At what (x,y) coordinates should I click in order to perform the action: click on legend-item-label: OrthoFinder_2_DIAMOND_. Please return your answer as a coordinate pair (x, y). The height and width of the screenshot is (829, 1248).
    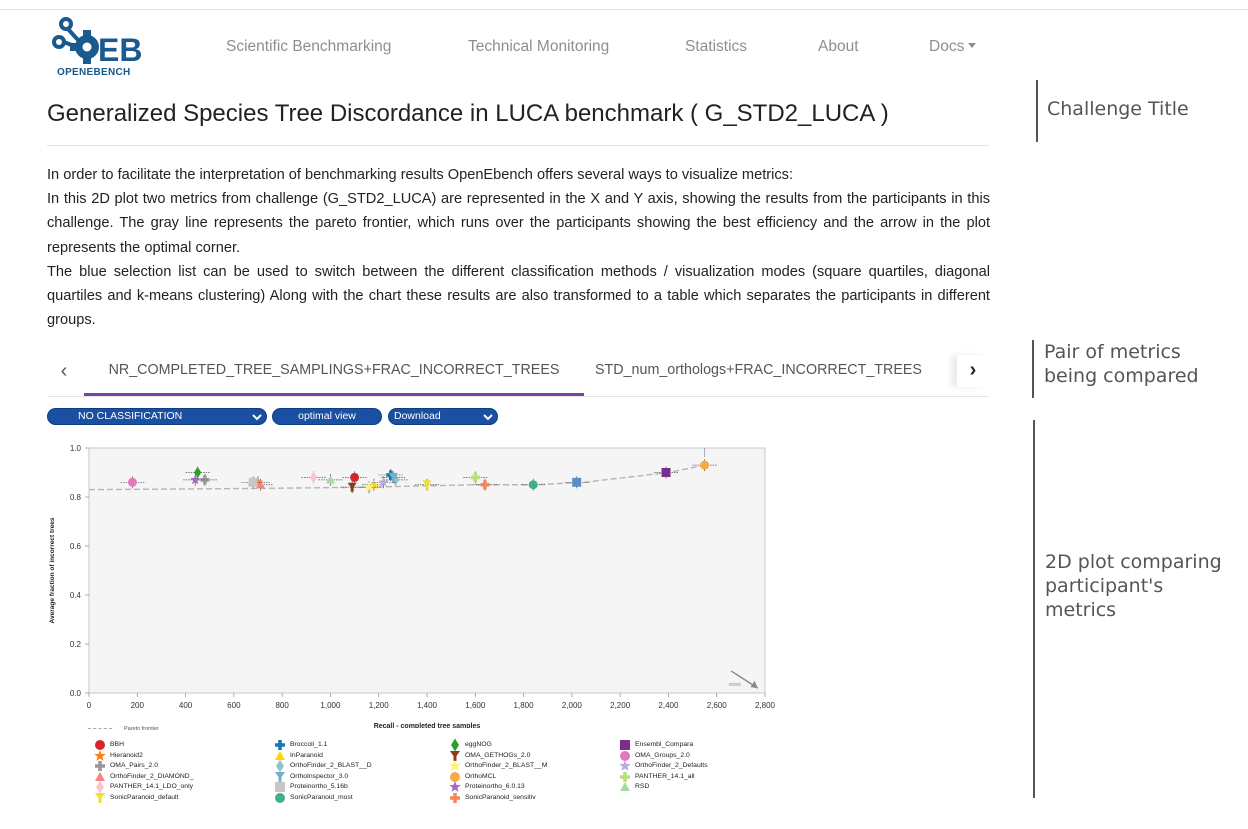
    Looking at the image, I should click on (152, 776).